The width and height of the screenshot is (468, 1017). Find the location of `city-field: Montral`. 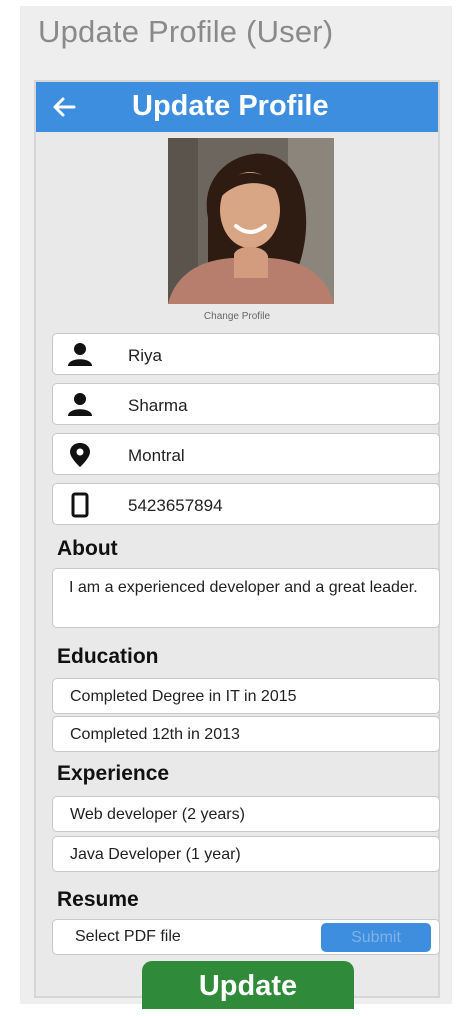

city-field: Montral is located at coordinates (246, 454).